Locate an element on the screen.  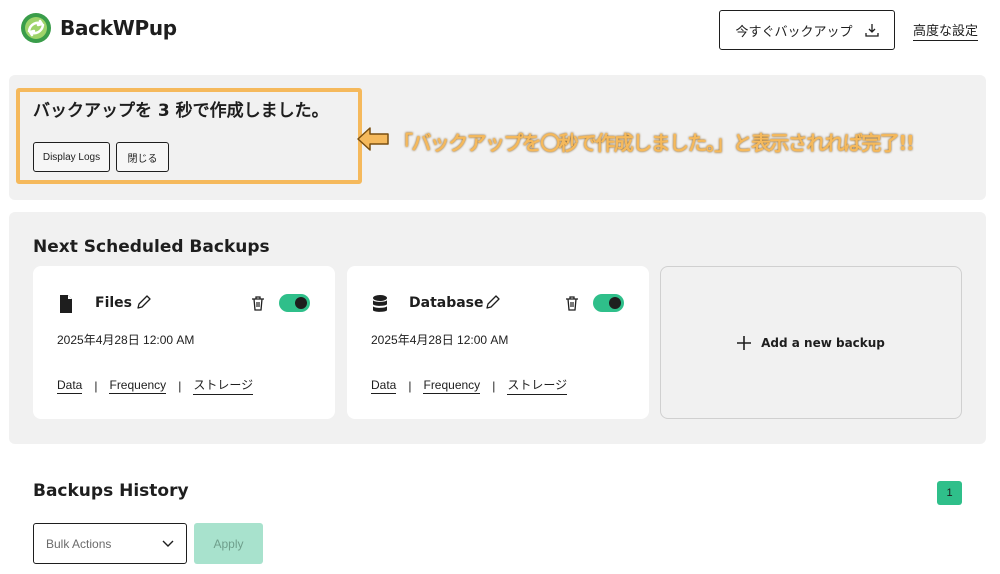
app-logo: BackWPup is located at coordinates (98, 28).